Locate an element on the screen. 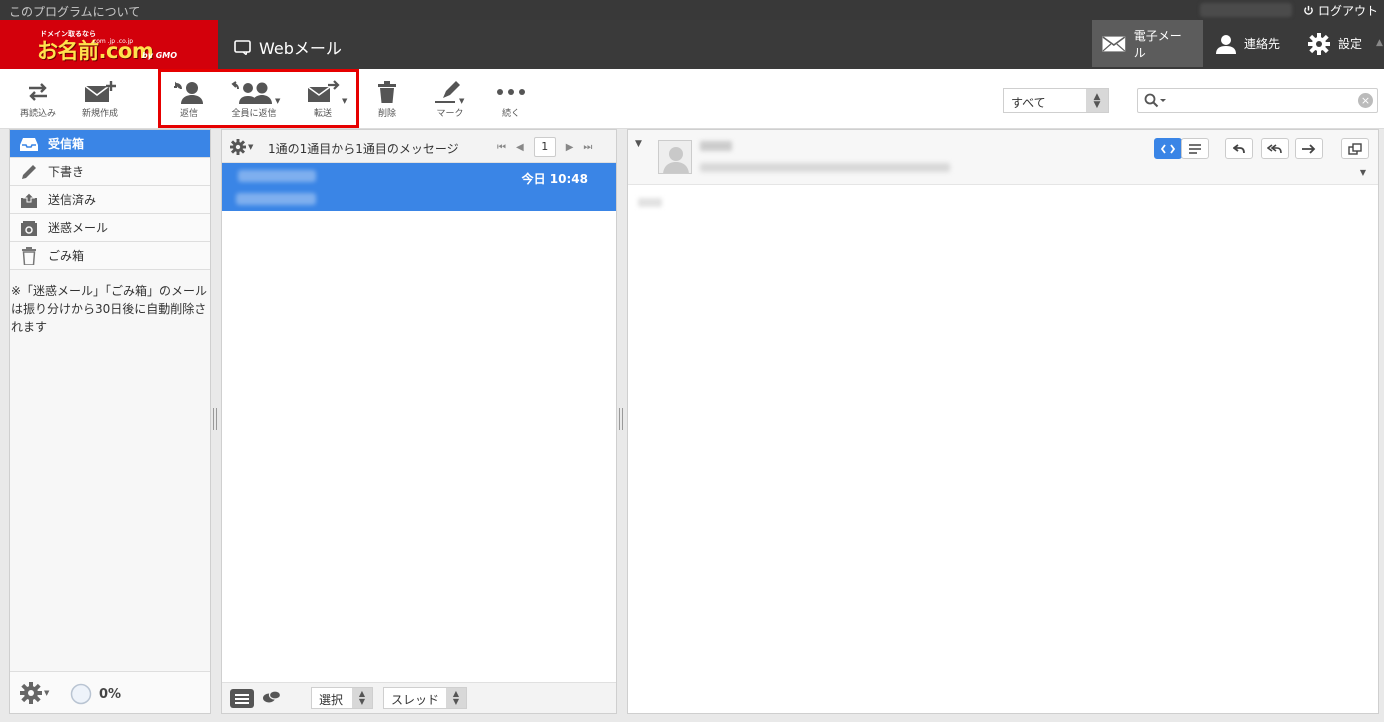 Image resolution: width=1384 pixels, height=722 pixels. nav-settings: 設定 is located at coordinates (1338, 43).